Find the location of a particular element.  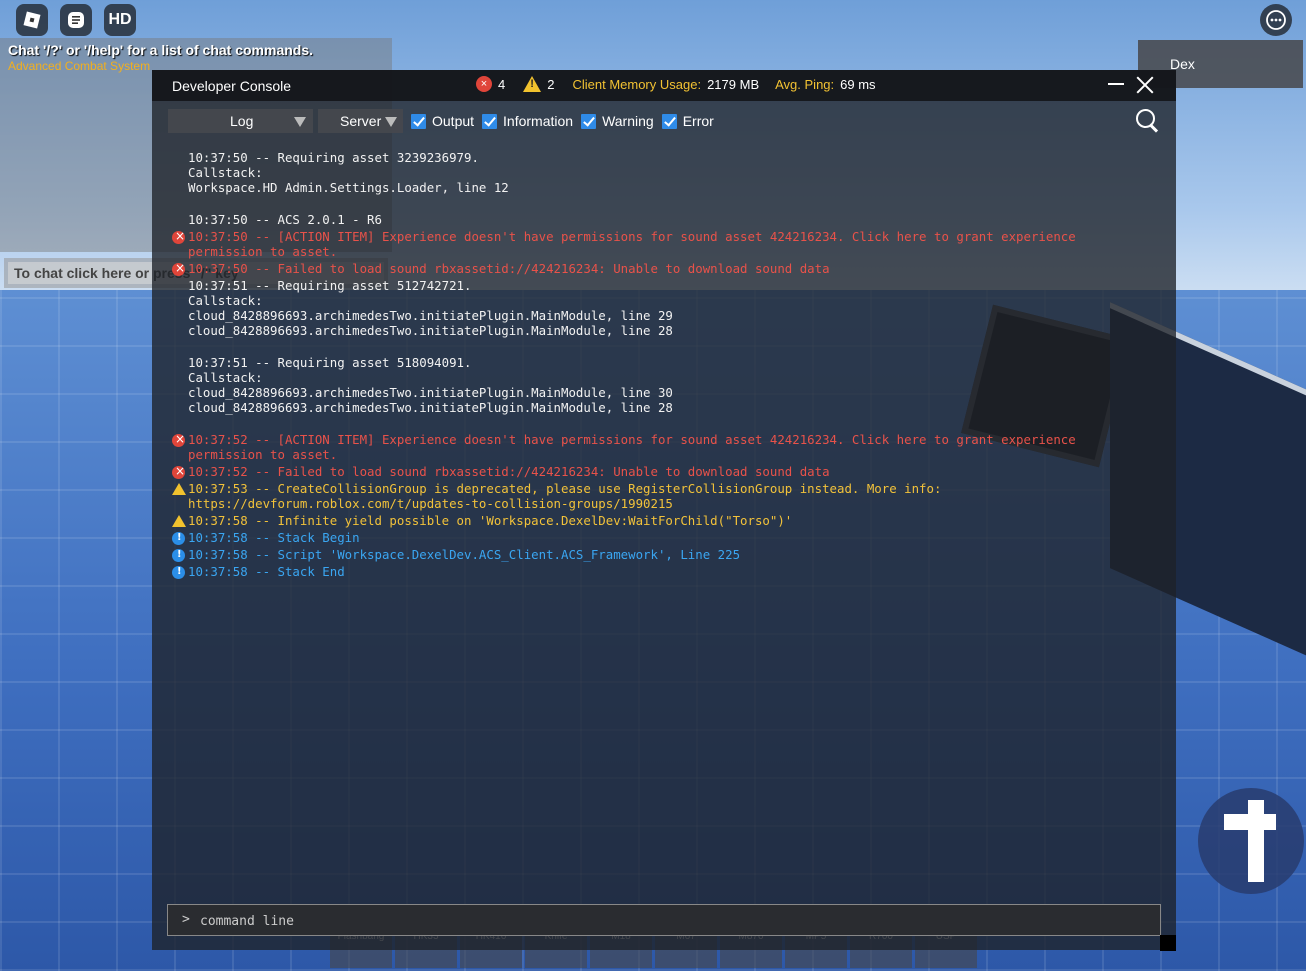

memory-label: Client Memory Usage: is located at coordinates (637, 84).